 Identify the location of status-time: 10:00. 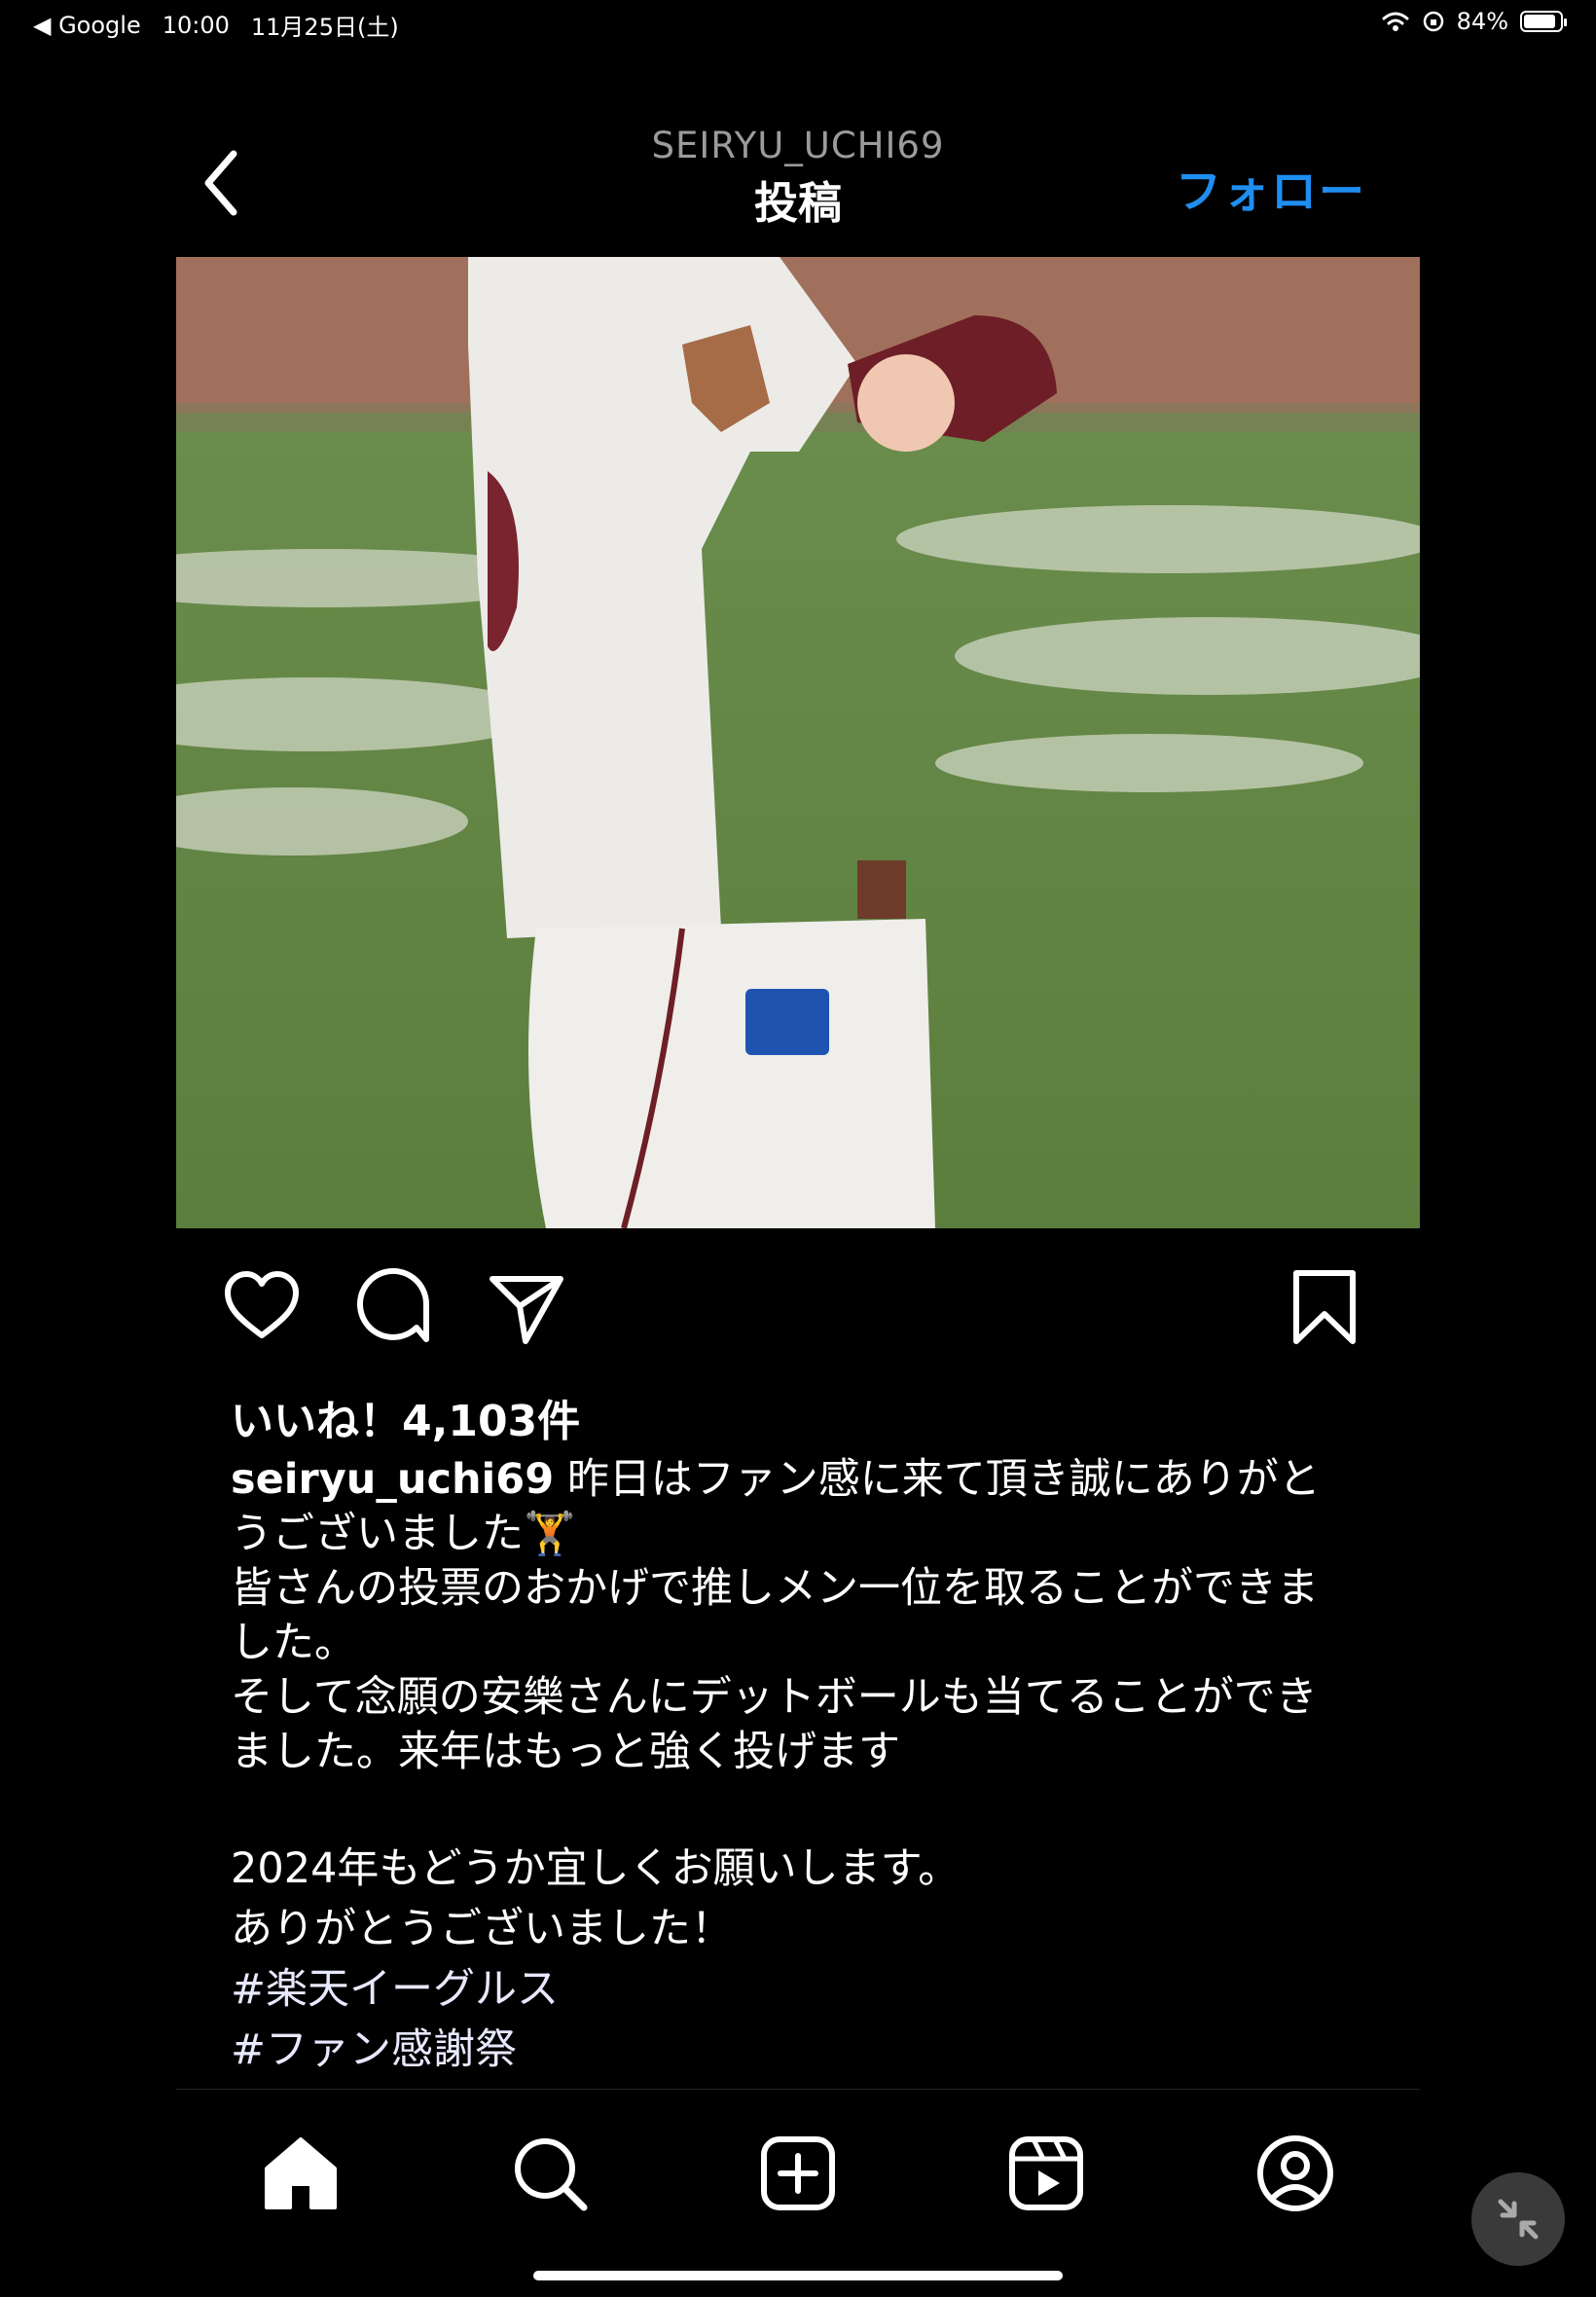
(196, 25).